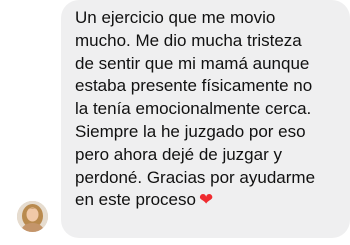 The image size is (350, 245). I want to click on avatar, so click(32, 216).